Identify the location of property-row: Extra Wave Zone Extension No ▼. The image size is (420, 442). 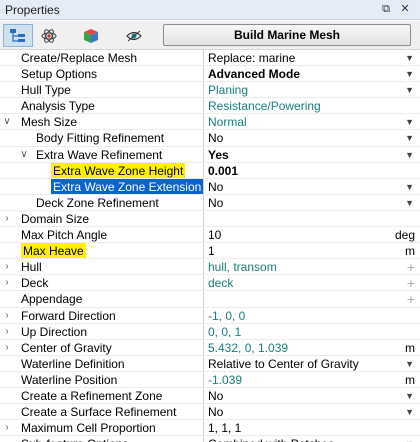
(210, 186).